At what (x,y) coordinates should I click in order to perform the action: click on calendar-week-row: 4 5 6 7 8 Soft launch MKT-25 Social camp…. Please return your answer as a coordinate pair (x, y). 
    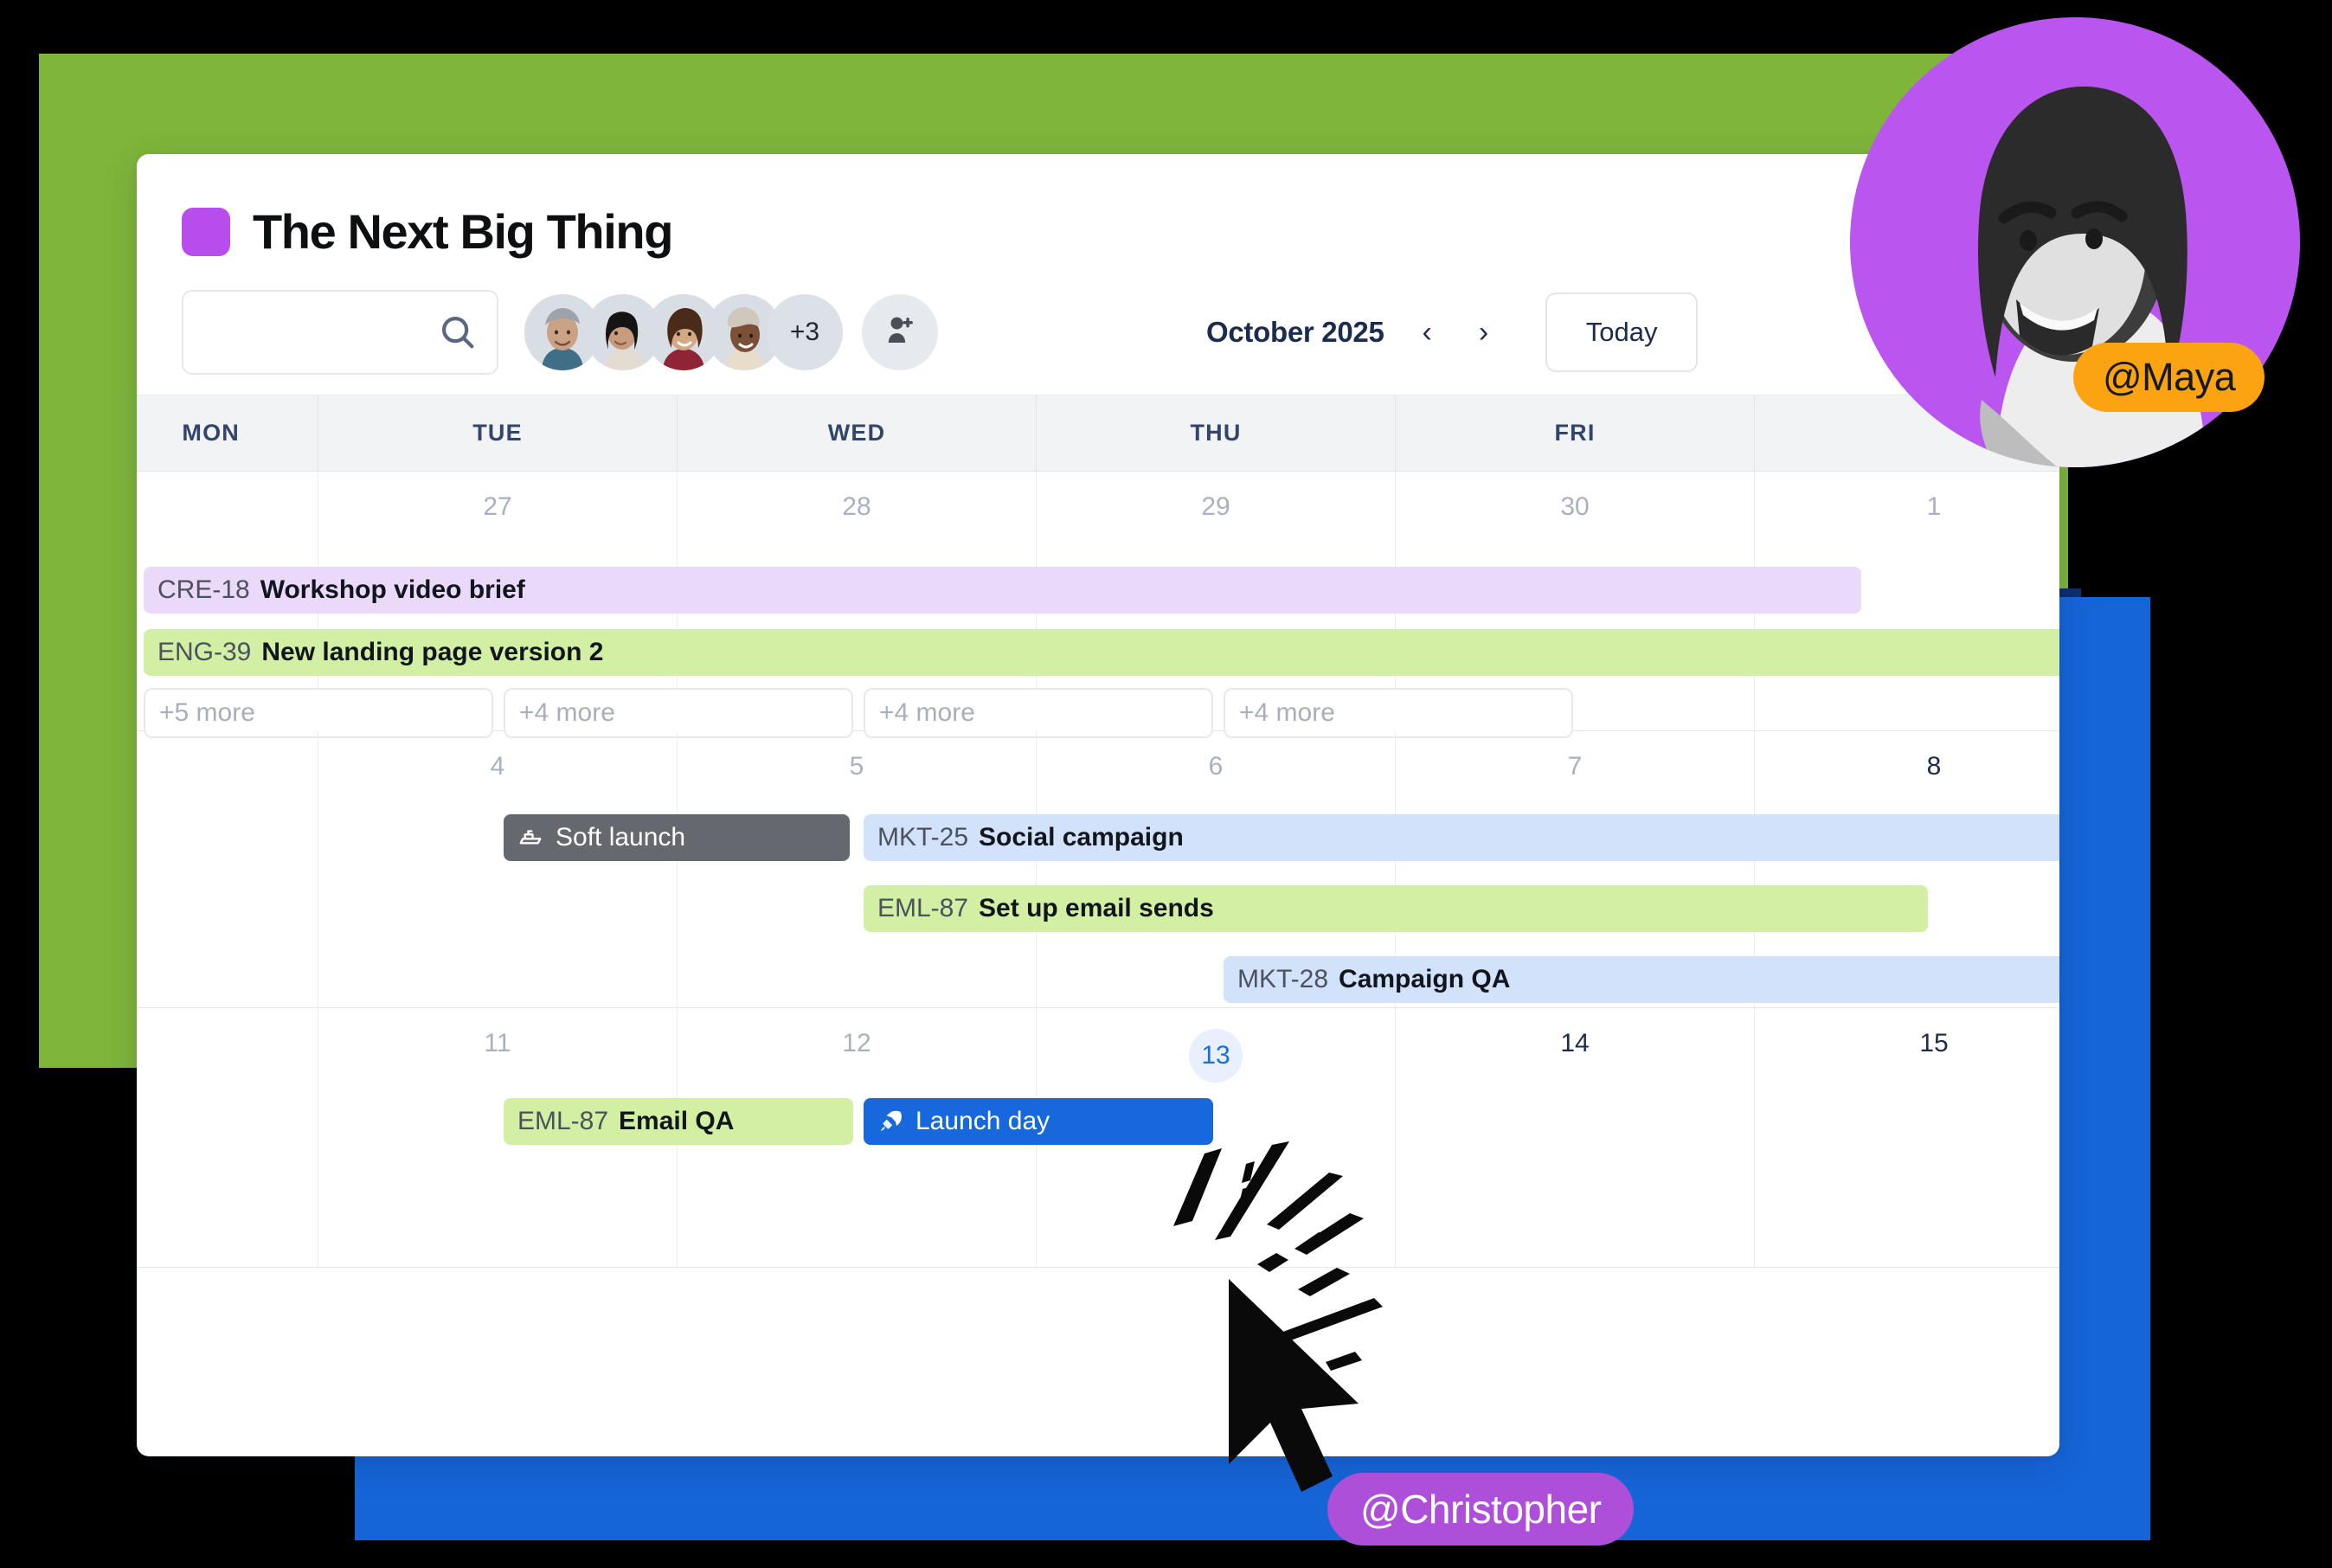
    Looking at the image, I should click on (1098, 869).